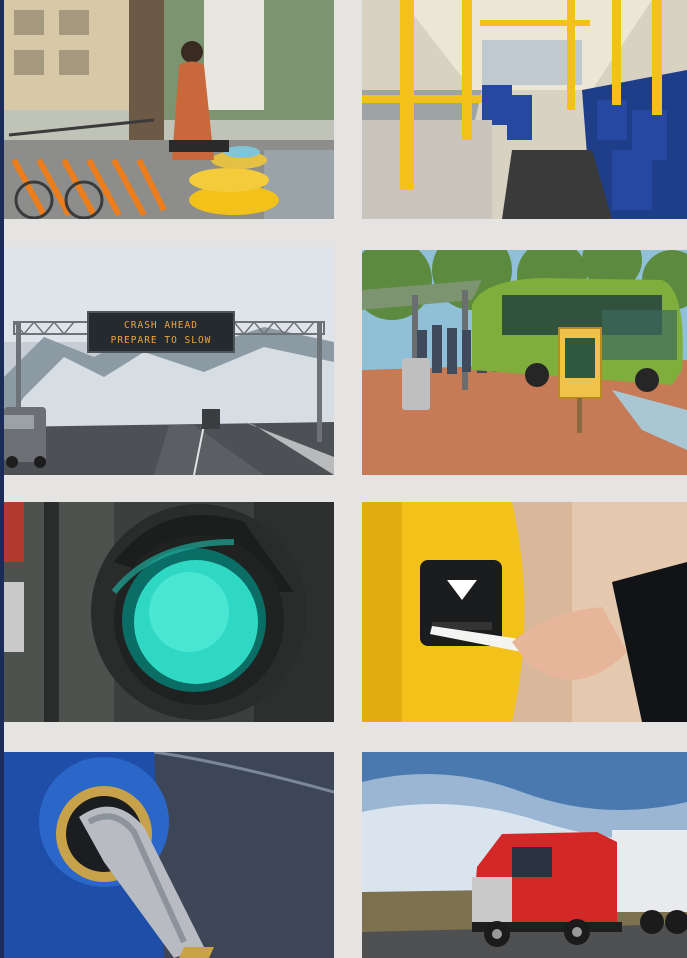 This screenshot has width=687, height=958. I want to click on photo-bus-stop, so click(524, 362).